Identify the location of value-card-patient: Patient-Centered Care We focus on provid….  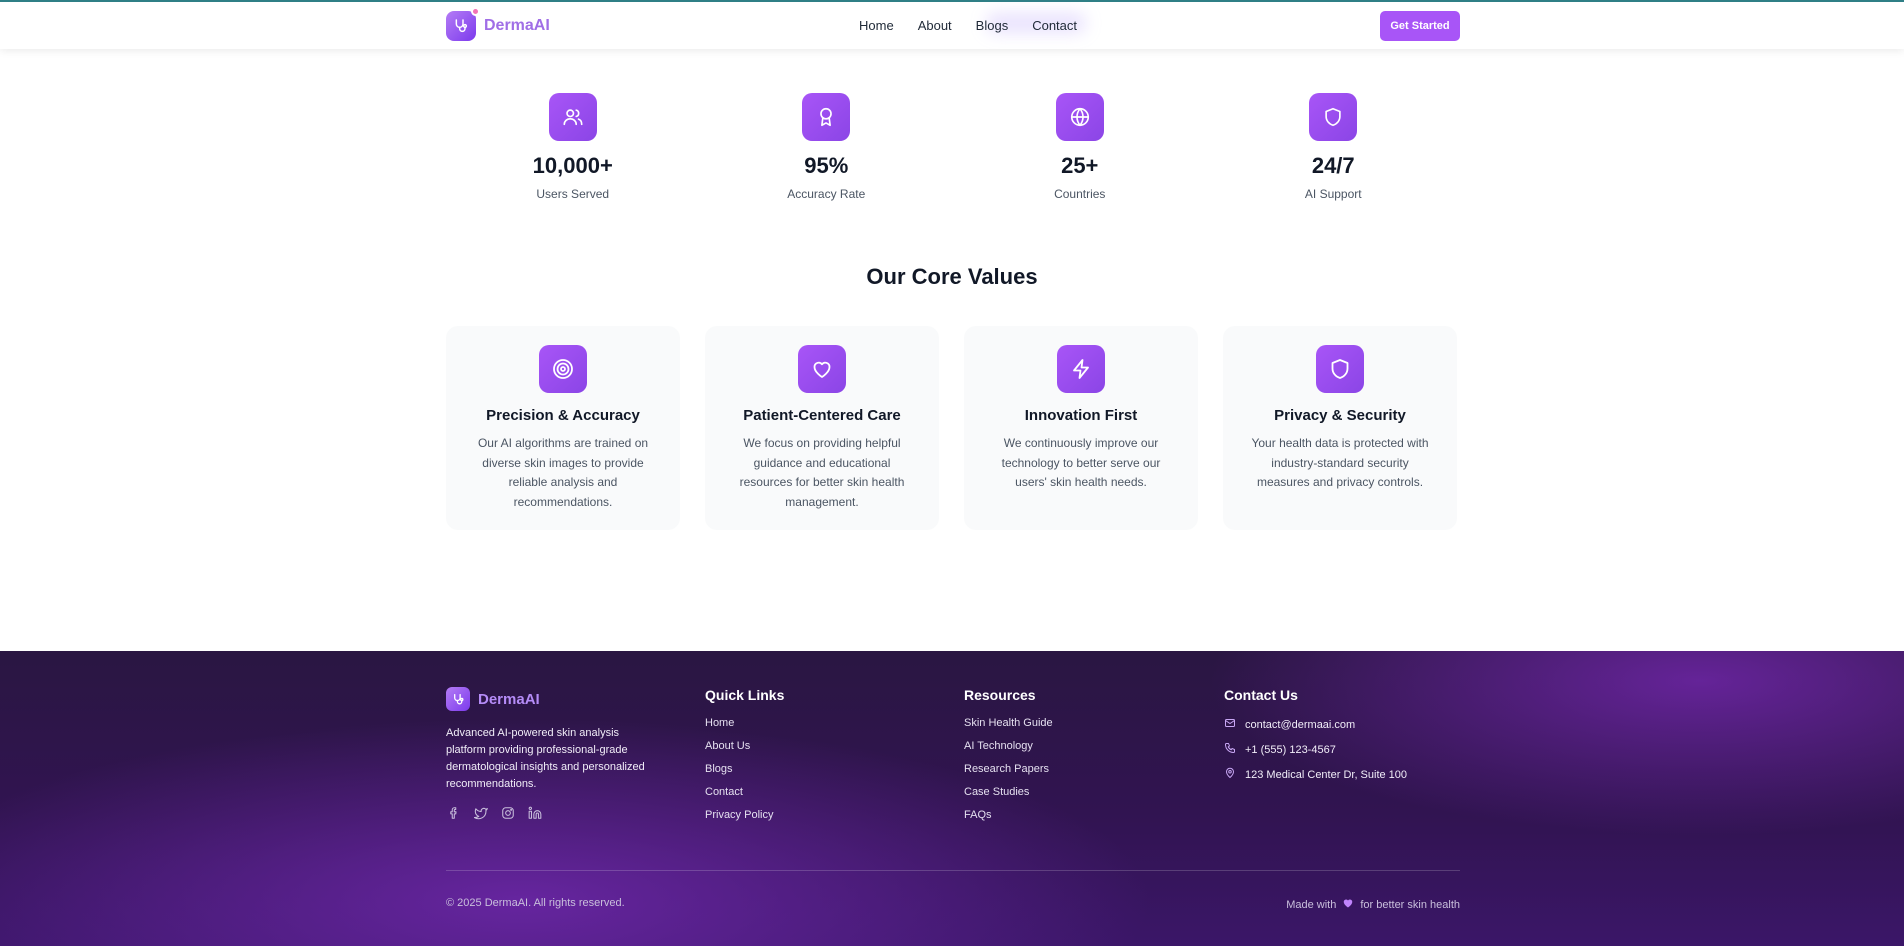
(822, 428).